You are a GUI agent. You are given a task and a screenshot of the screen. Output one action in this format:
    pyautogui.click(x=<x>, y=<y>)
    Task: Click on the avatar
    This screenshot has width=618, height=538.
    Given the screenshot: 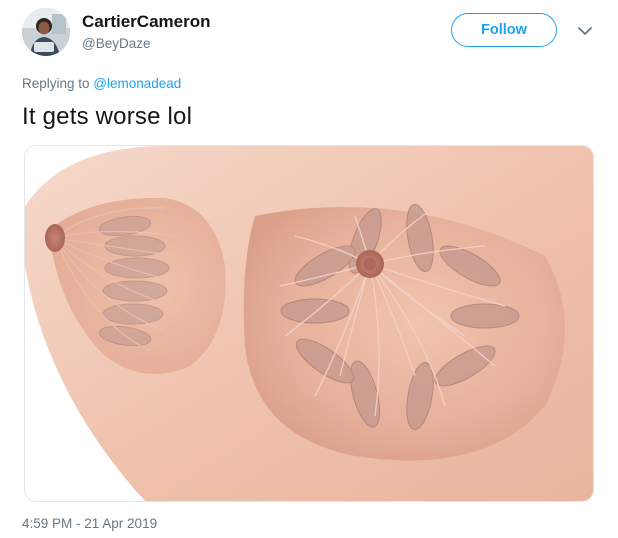 What is the action you would take?
    pyautogui.click(x=46, y=32)
    